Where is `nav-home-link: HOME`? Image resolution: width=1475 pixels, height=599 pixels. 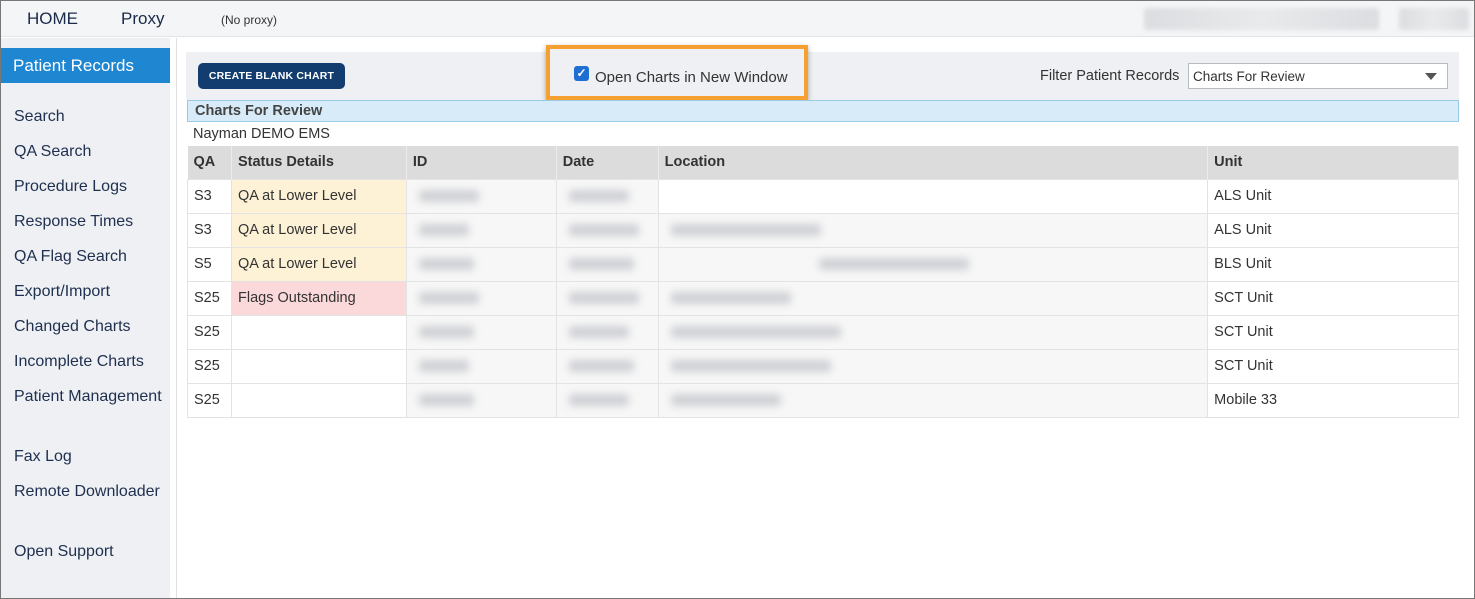 nav-home-link: HOME is located at coordinates (52, 19).